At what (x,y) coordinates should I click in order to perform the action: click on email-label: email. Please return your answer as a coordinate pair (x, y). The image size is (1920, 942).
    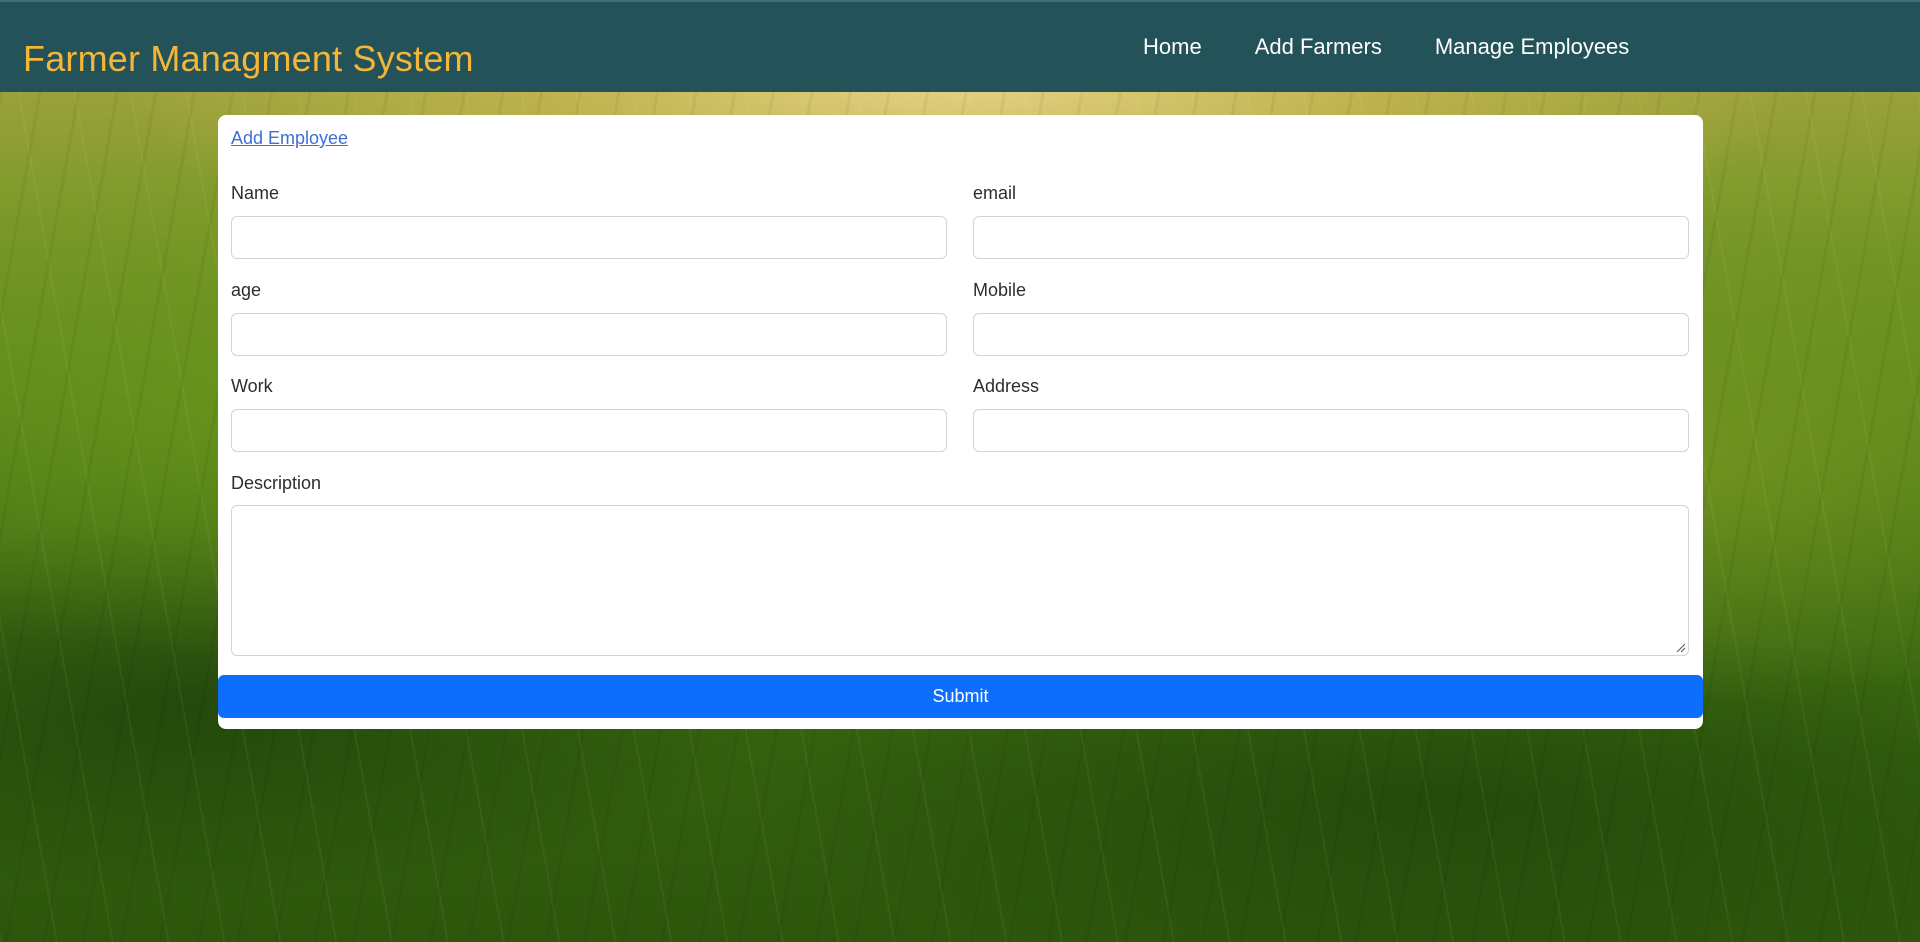
    Looking at the image, I should click on (995, 193).